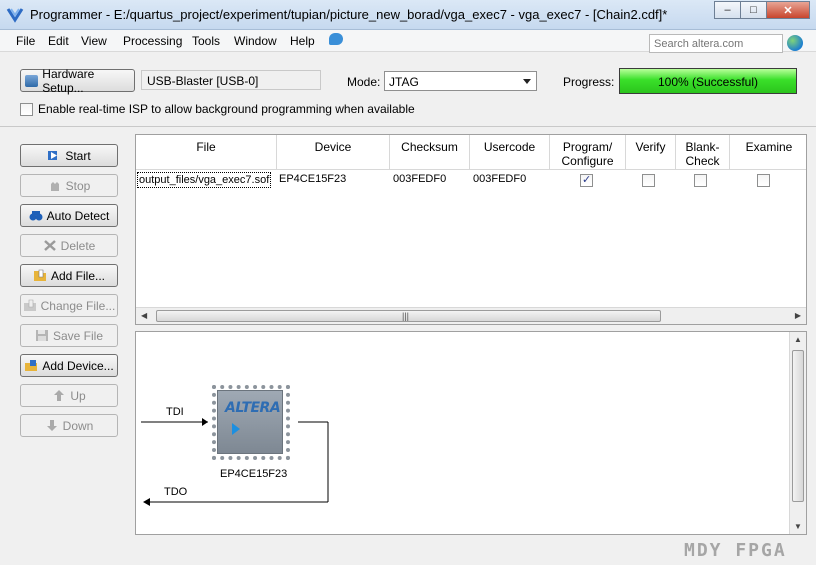 The width and height of the screenshot is (816, 565). I want to click on column-blank-check: Blank- Check, so click(703, 152).